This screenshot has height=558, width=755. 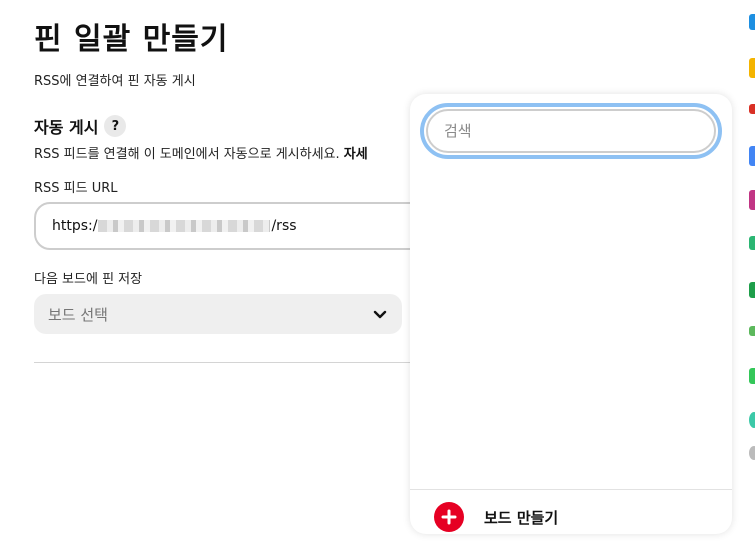 What do you see at coordinates (752, 420) in the screenshot?
I see `app-icon-teal` at bounding box center [752, 420].